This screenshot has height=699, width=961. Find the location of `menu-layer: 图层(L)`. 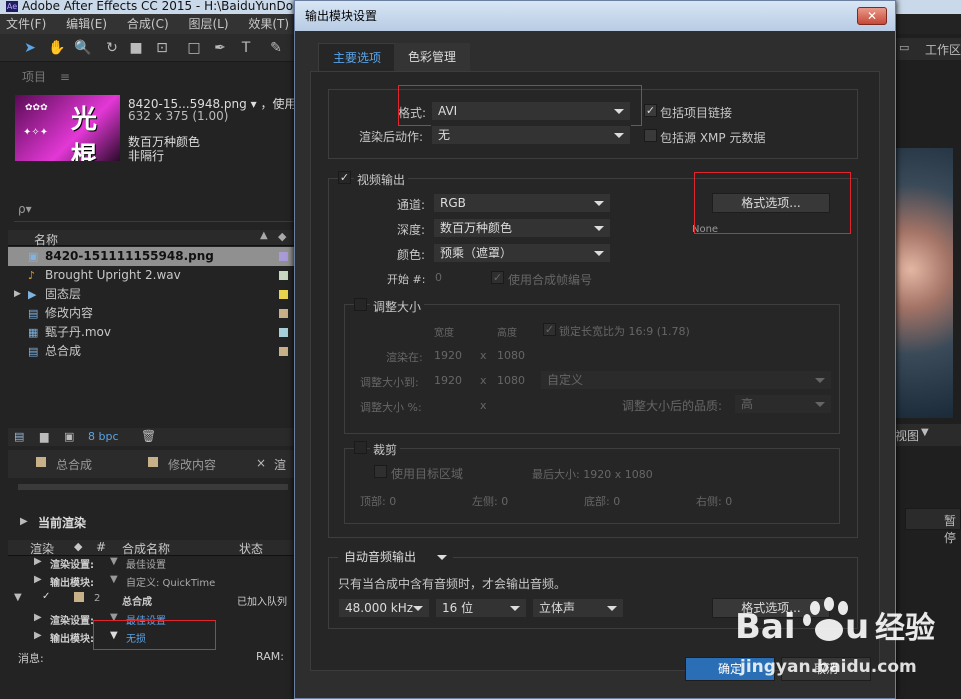

menu-layer: 图层(L) is located at coordinates (208, 24).